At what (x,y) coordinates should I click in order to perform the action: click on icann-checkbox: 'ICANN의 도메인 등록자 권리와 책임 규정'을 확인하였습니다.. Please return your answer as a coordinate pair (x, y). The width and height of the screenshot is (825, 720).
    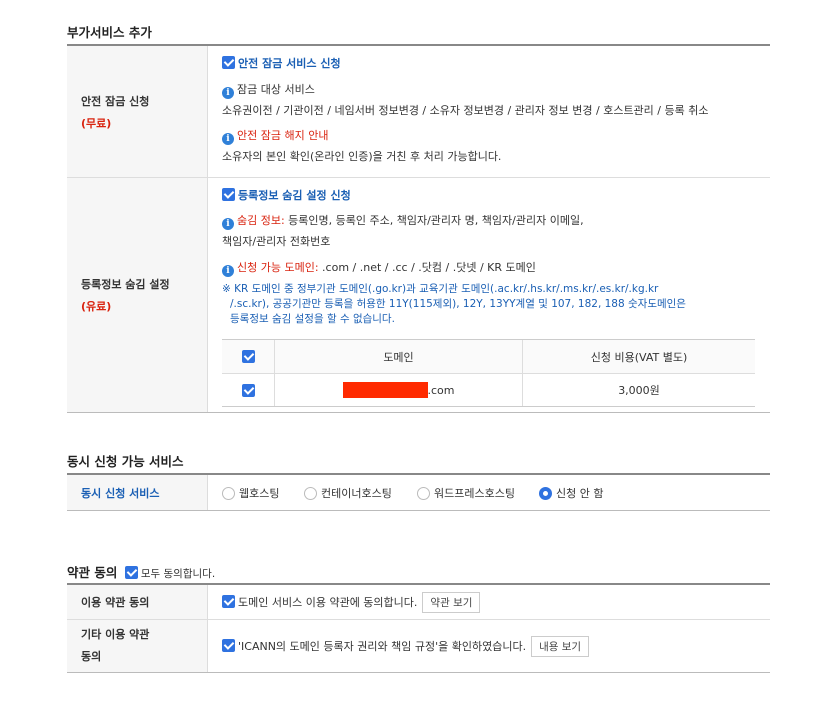
    Looking at the image, I should click on (374, 646).